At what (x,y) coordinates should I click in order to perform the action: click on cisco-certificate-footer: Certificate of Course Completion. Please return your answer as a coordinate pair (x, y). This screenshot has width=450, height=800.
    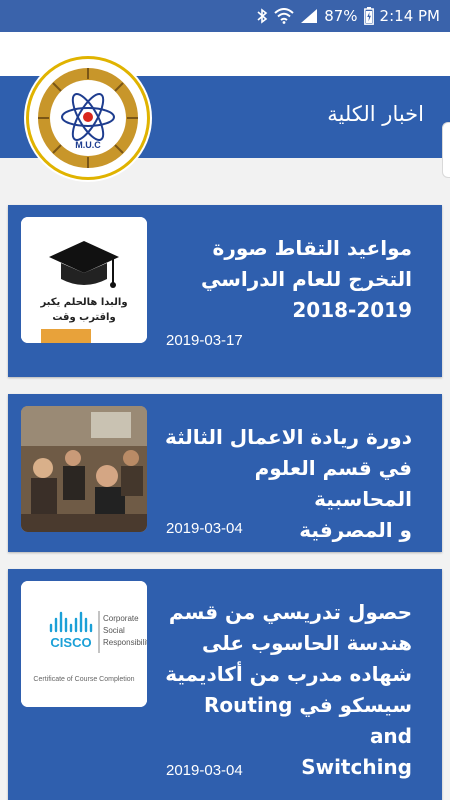
    Looking at the image, I should click on (83, 679).